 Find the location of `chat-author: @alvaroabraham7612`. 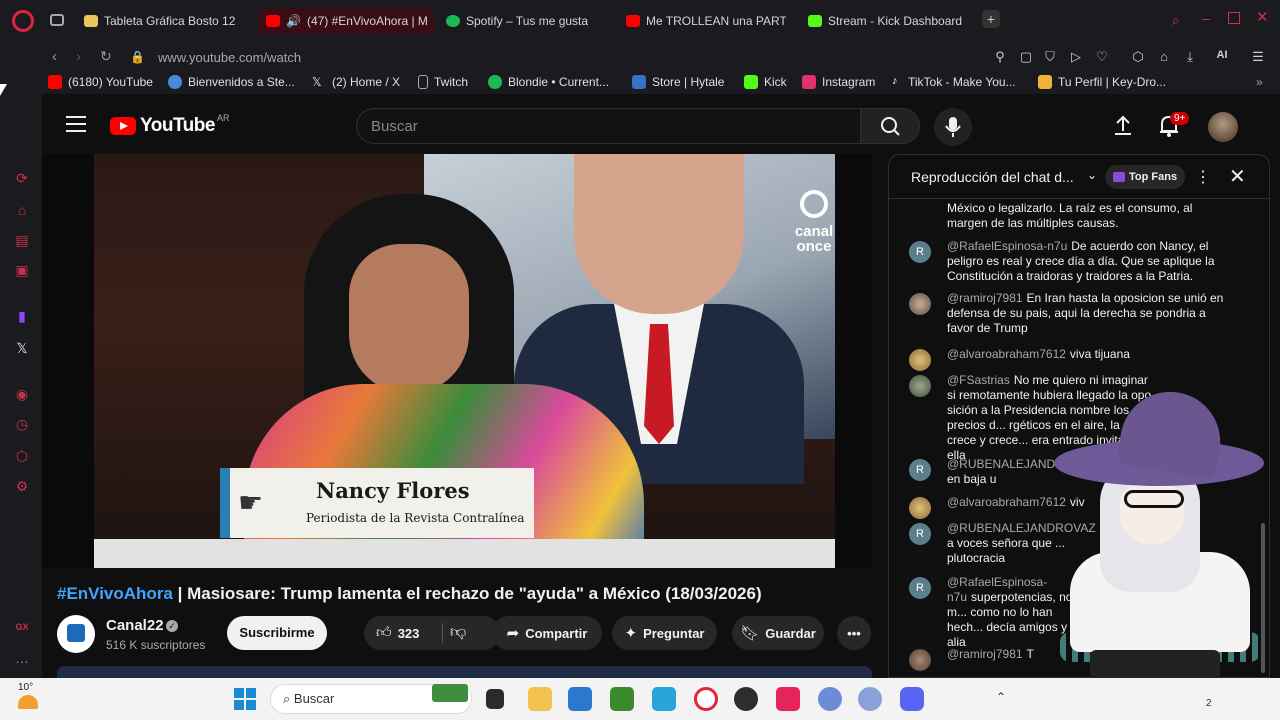

chat-author: @alvaroabraham7612 is located at coordinates (1006, 354).